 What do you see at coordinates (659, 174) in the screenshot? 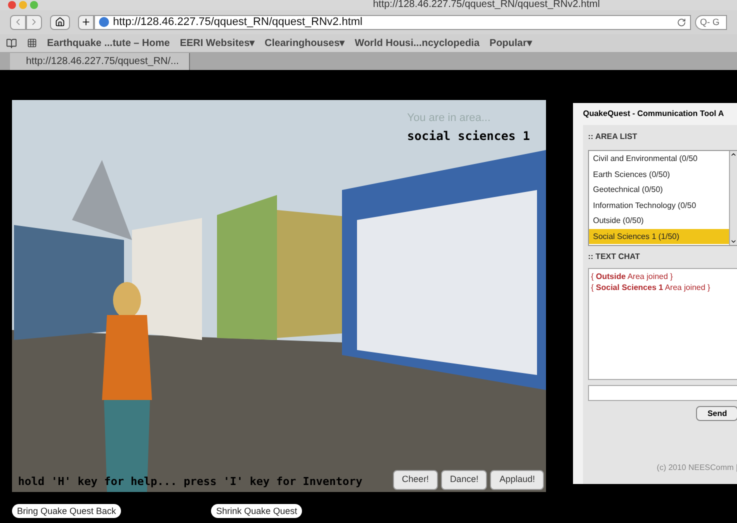
I see `area-list-item: Earth Sciences (0/50)` at bounding box center [659, 174].